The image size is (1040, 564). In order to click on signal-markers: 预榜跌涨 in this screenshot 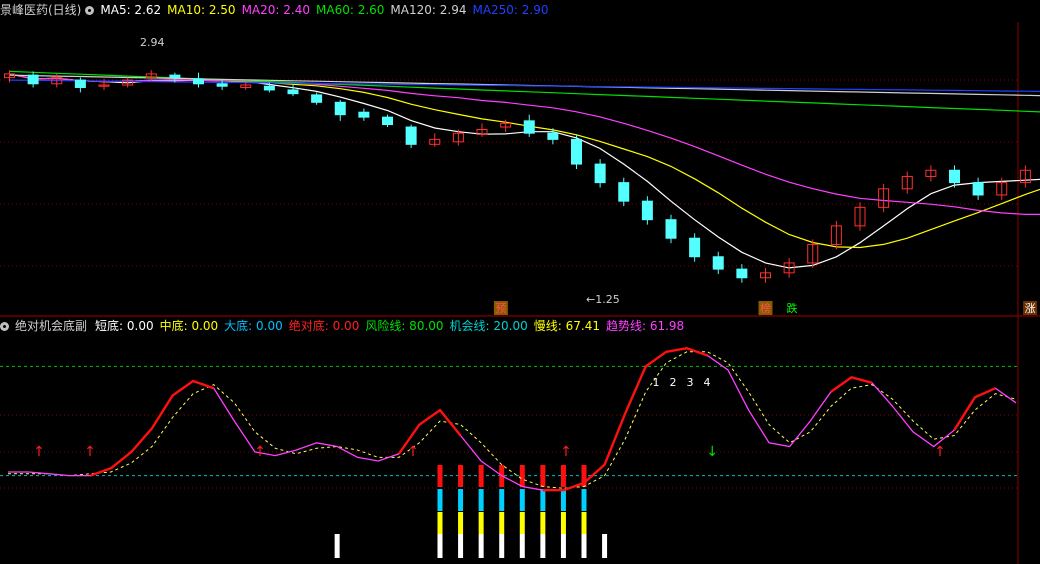, I will do `click(765, 308)`.